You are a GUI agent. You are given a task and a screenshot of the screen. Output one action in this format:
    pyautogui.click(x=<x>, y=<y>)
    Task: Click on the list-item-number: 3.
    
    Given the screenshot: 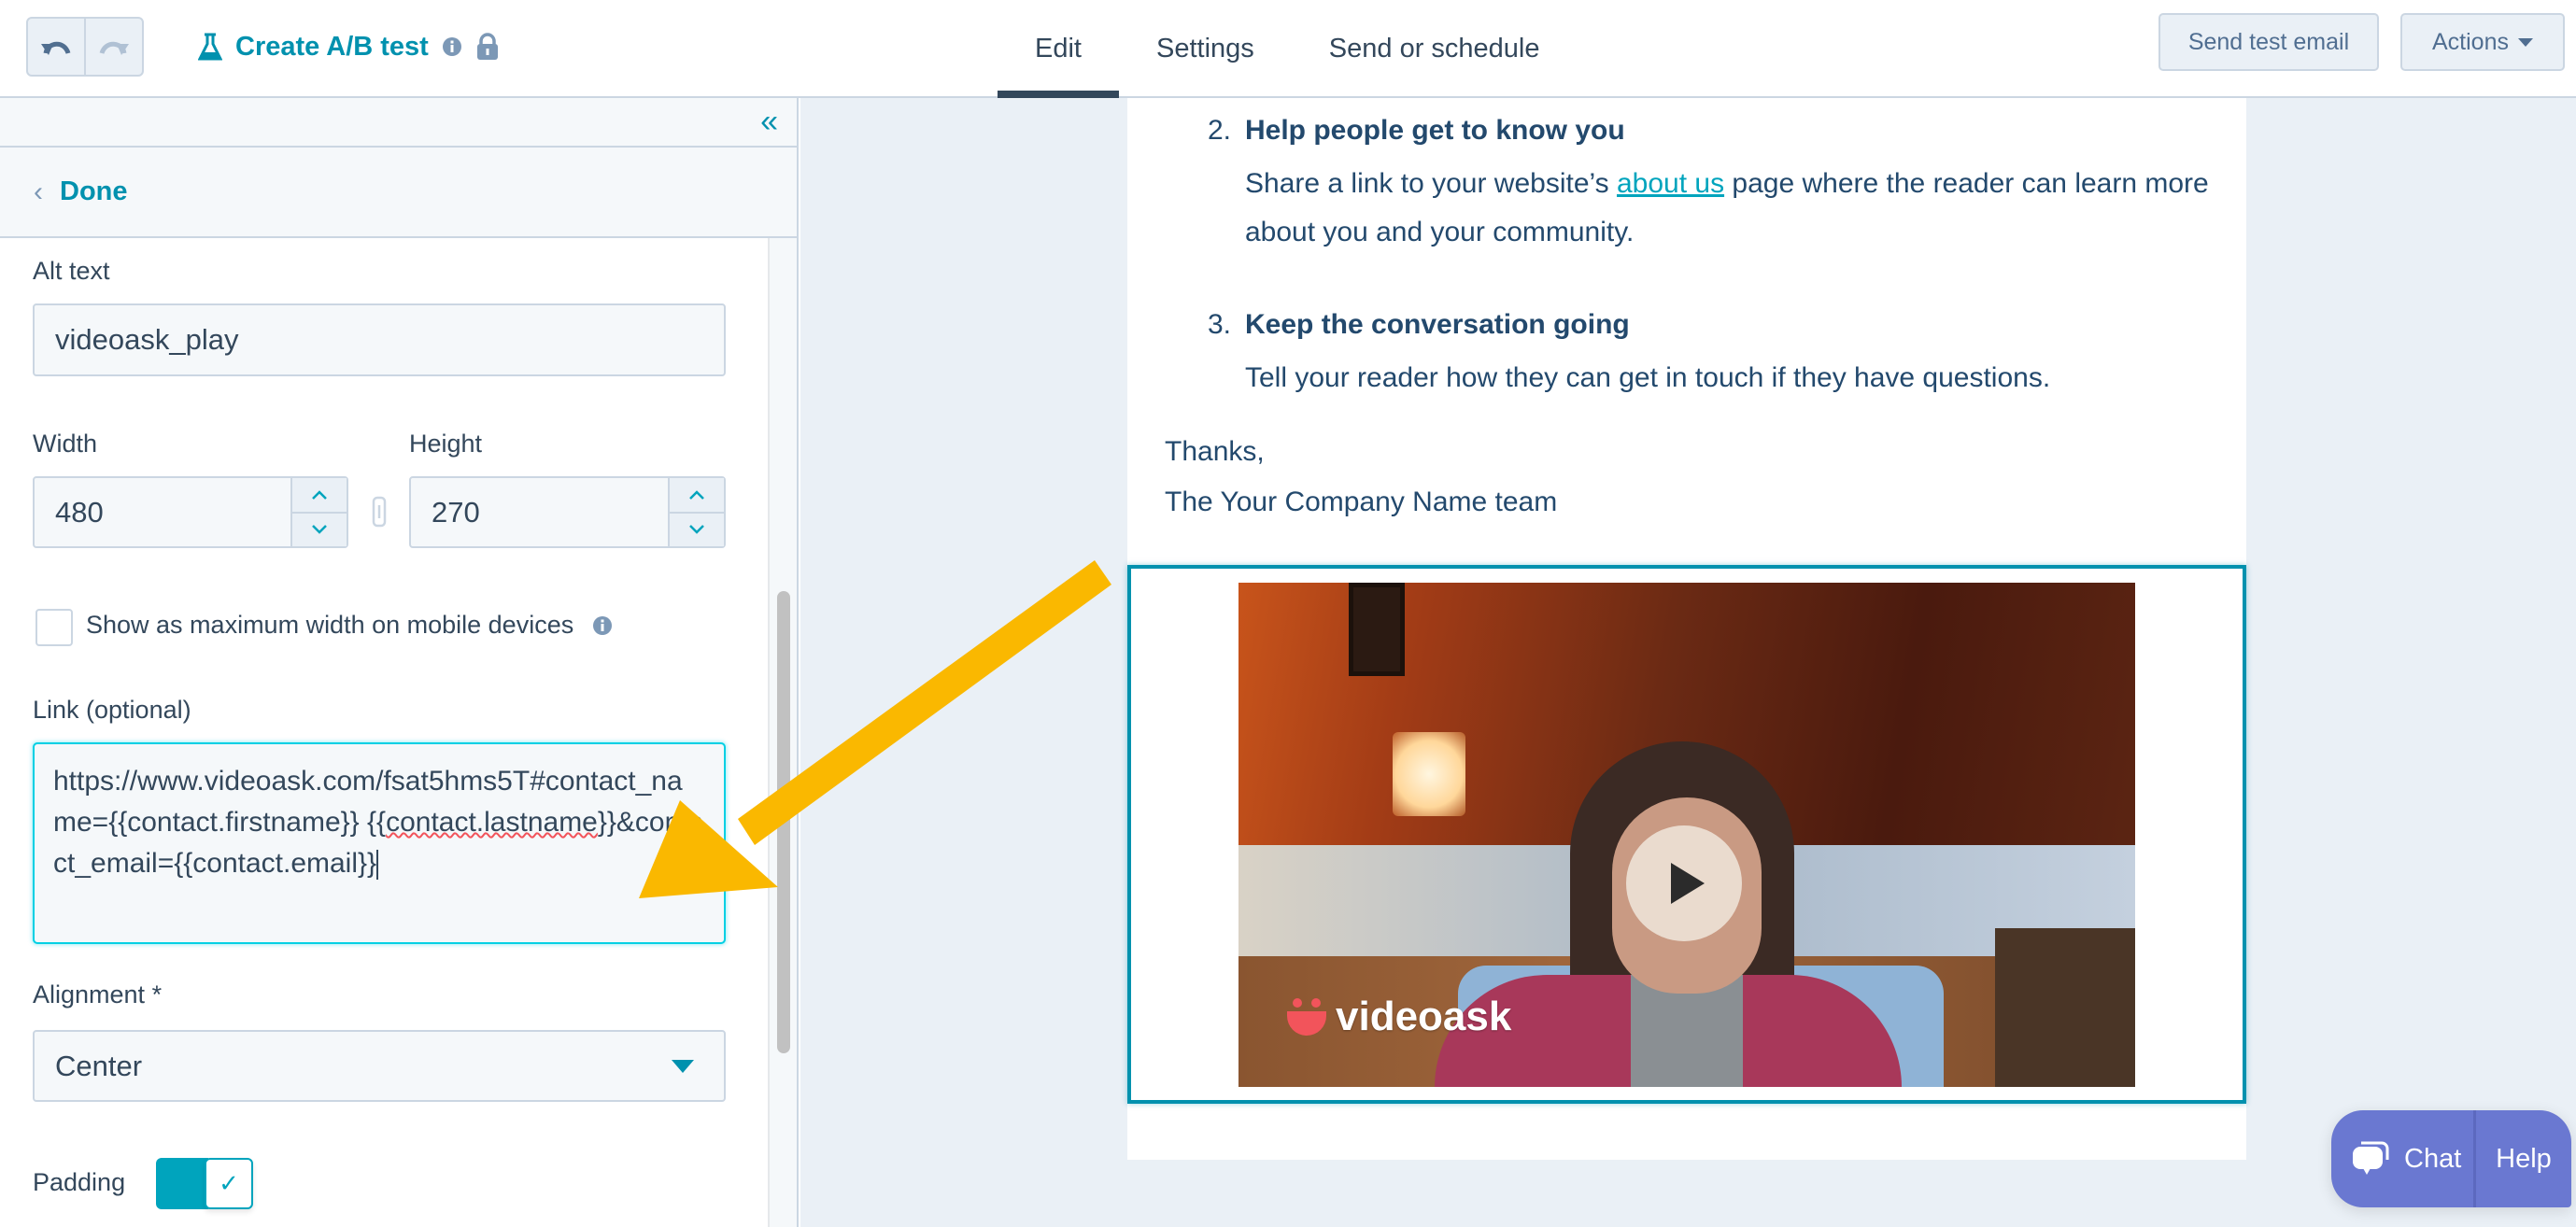 What is the action you would take?
    pyautogui.click(x=1220, y=324)
    